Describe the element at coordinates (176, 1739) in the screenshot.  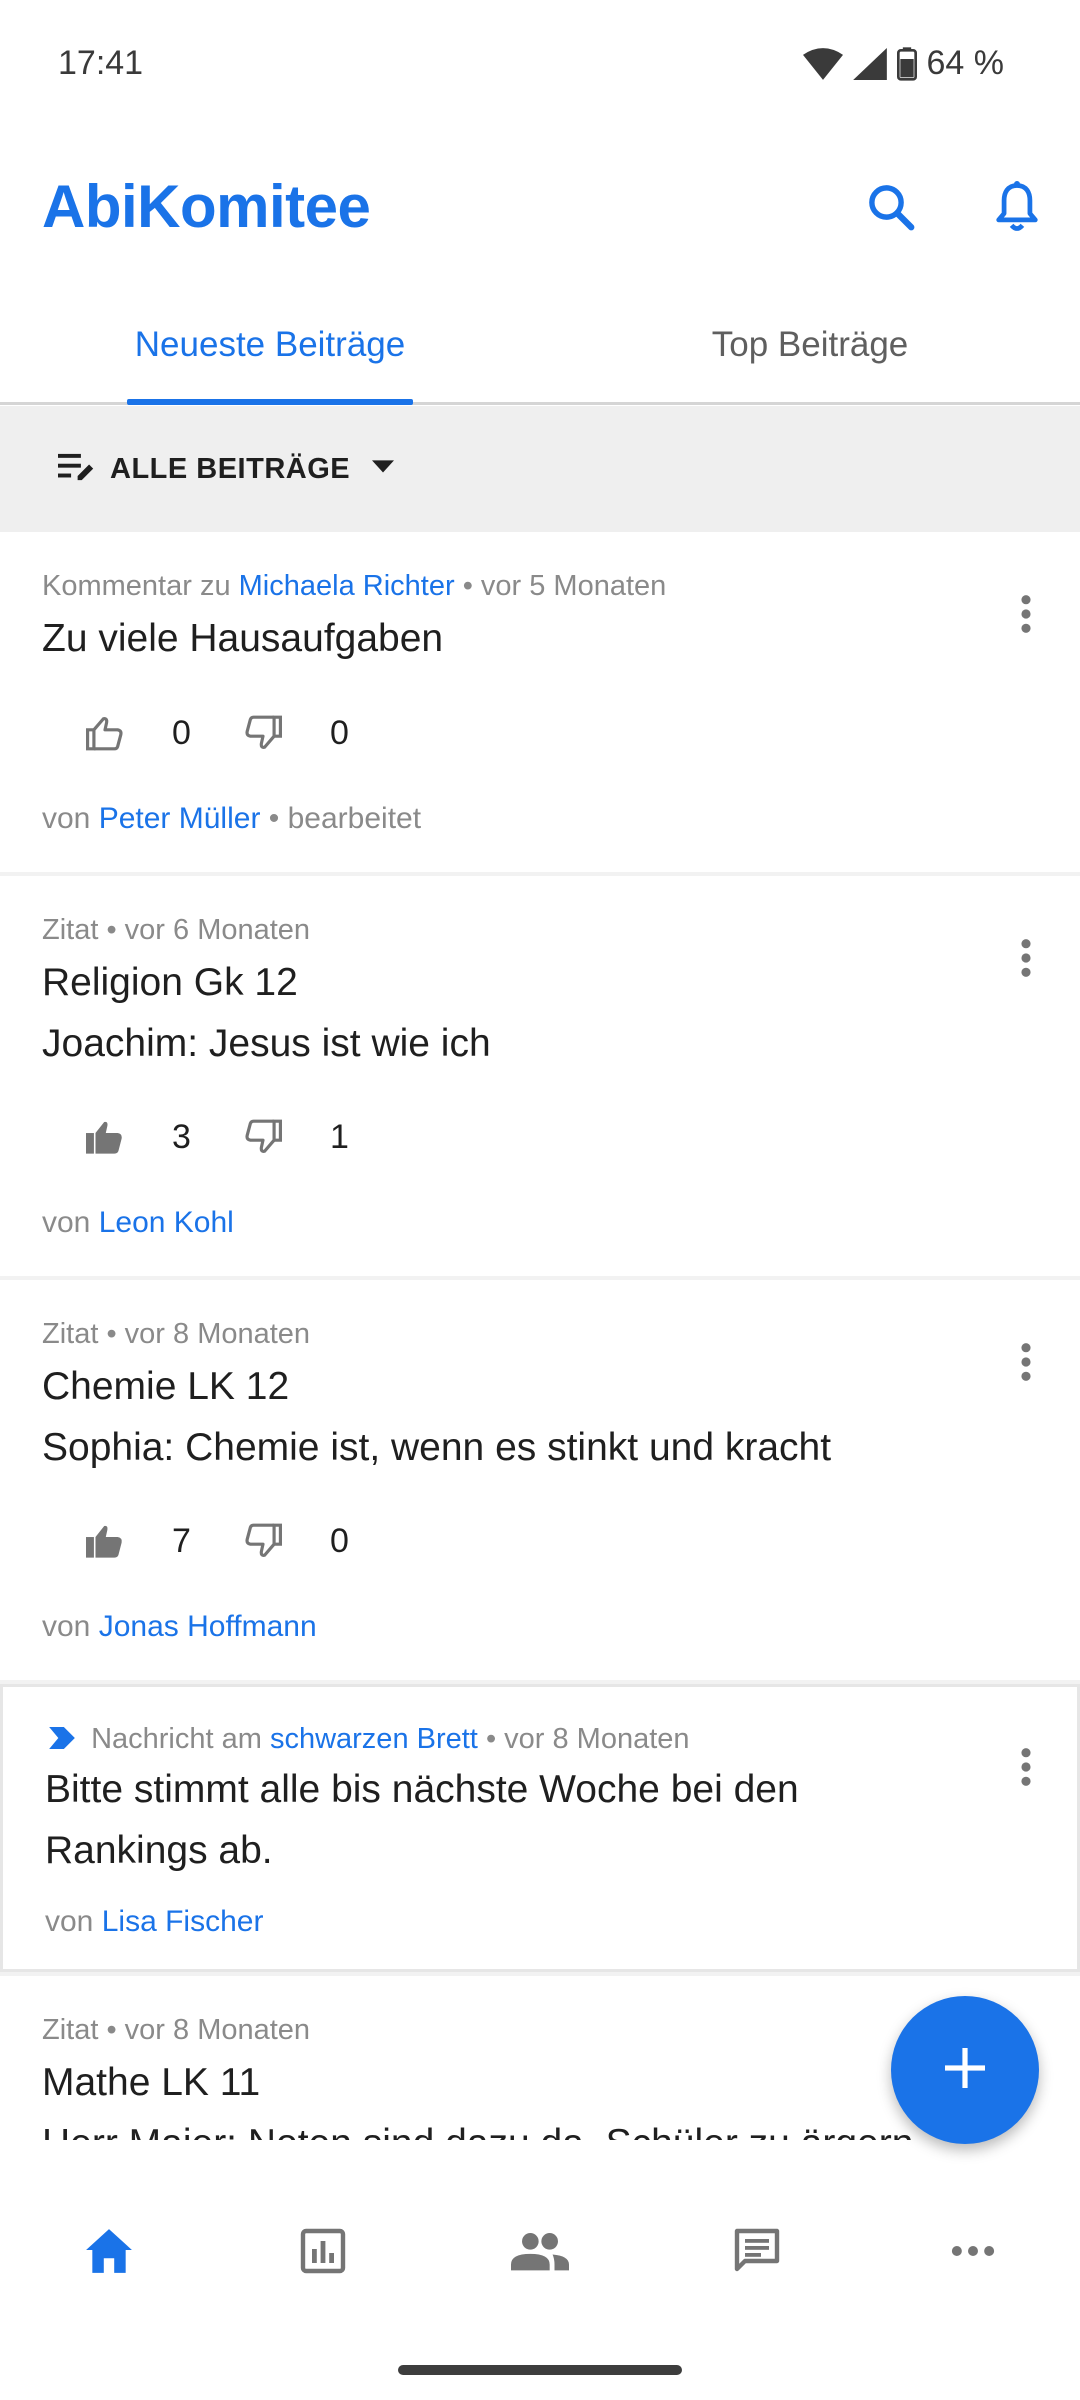
I see `post-type: Nachricht am` at that location.